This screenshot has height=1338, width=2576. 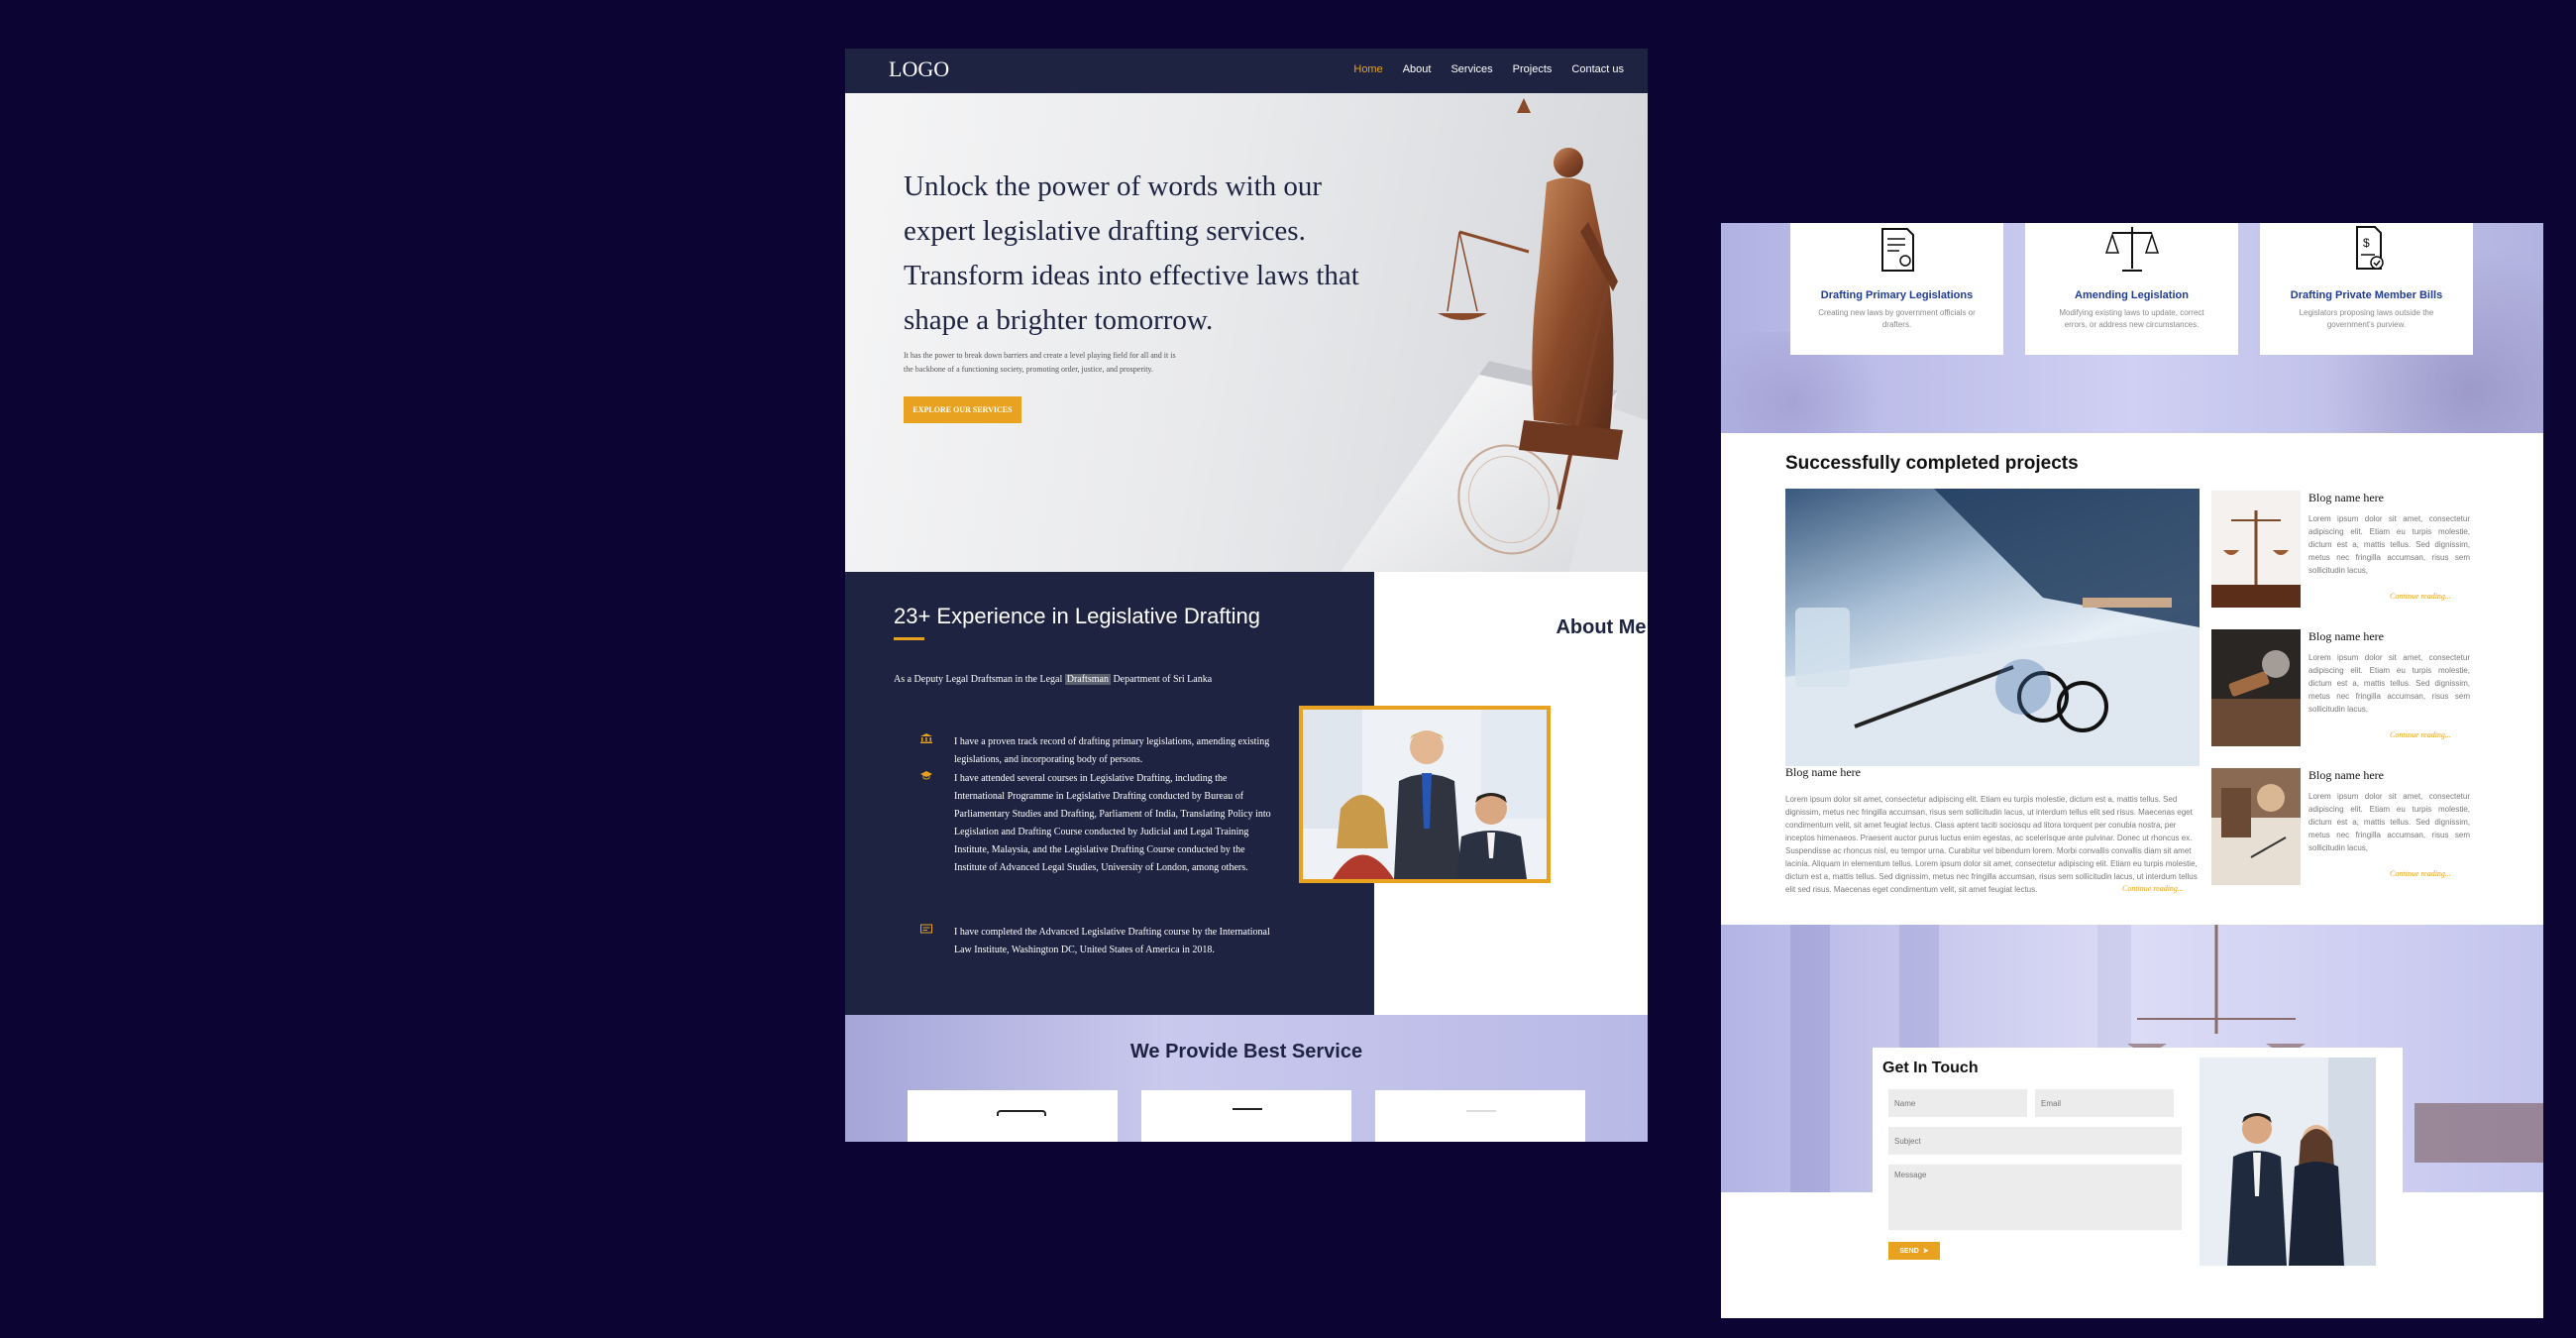 I want to click on bill-icon: $, so click(x=2369, y=248).